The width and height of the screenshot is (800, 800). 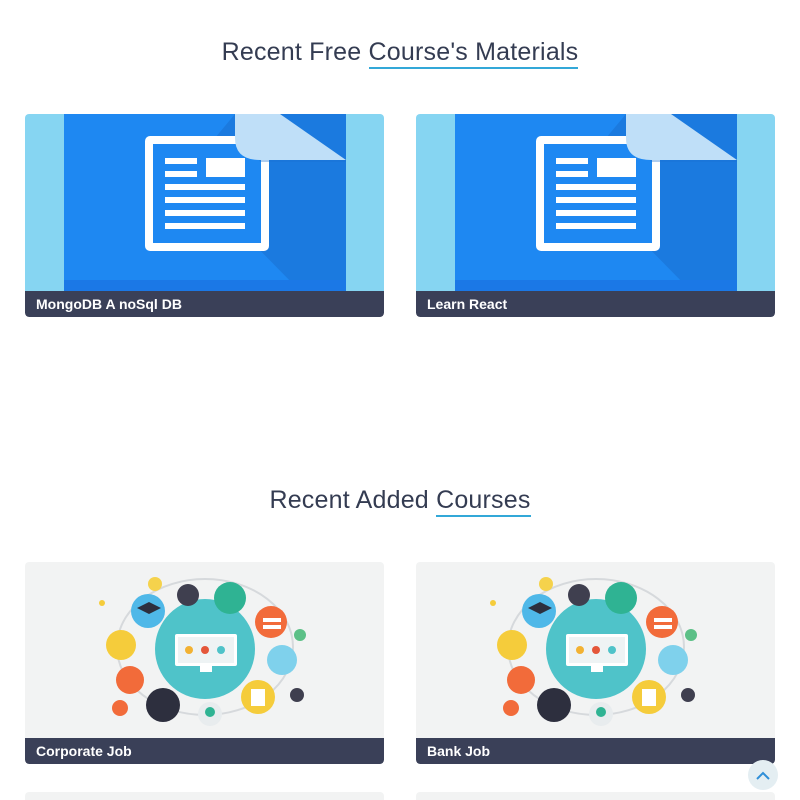 I want to click on course-card-corporate-job: Corporate Job, so click(x=204, y=663).